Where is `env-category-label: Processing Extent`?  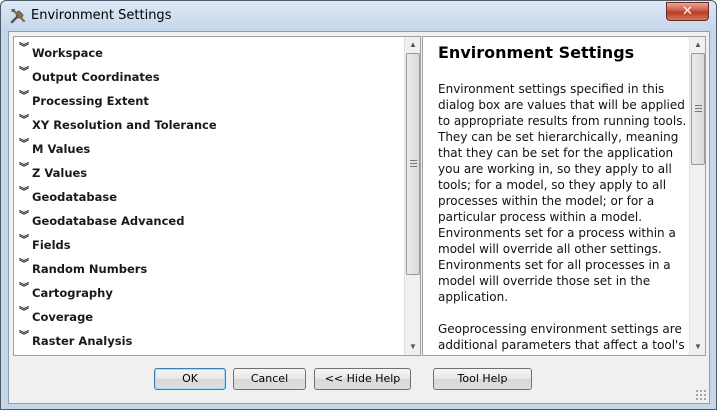 env-category-label: Processing Extent is located at coordinates (90, 101).